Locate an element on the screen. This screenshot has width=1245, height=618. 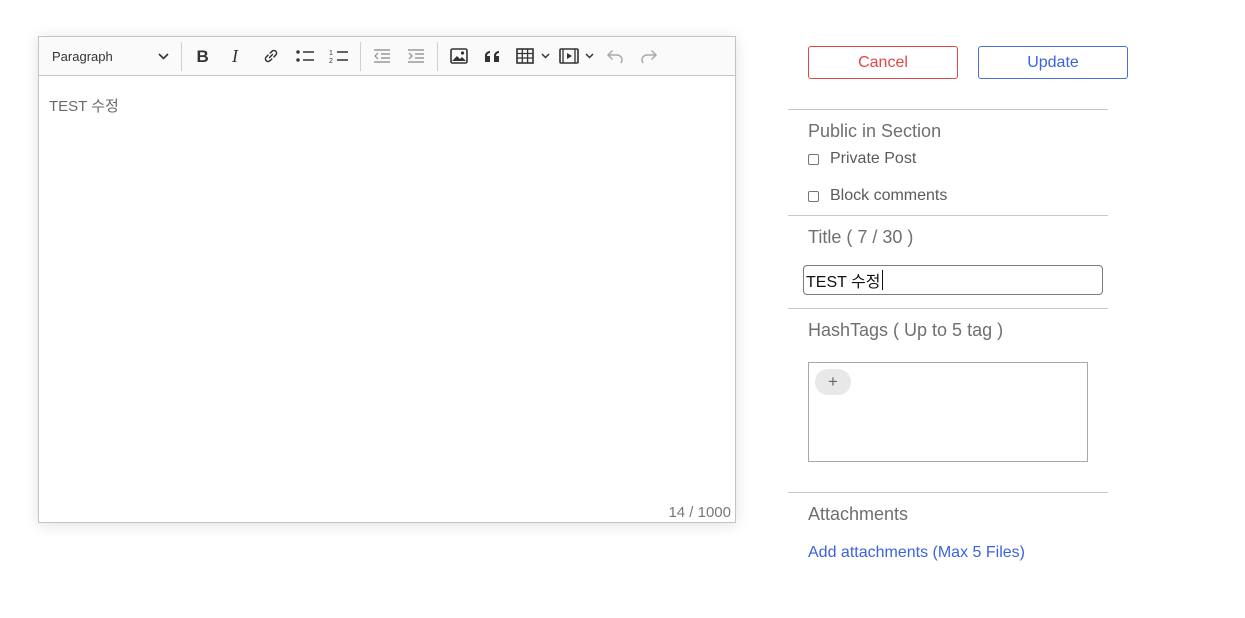
bulleted-list-icon is located at coordinates (305, 56).